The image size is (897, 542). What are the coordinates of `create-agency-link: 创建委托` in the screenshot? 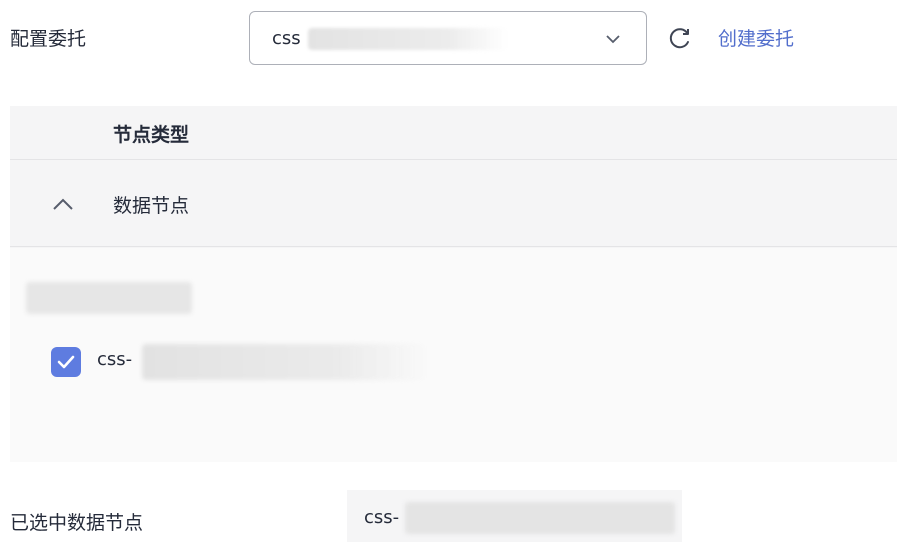 It's located at (756, 37).